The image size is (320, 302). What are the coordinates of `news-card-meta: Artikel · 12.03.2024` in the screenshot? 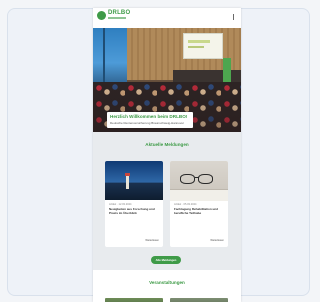 It's located at (120, 204).